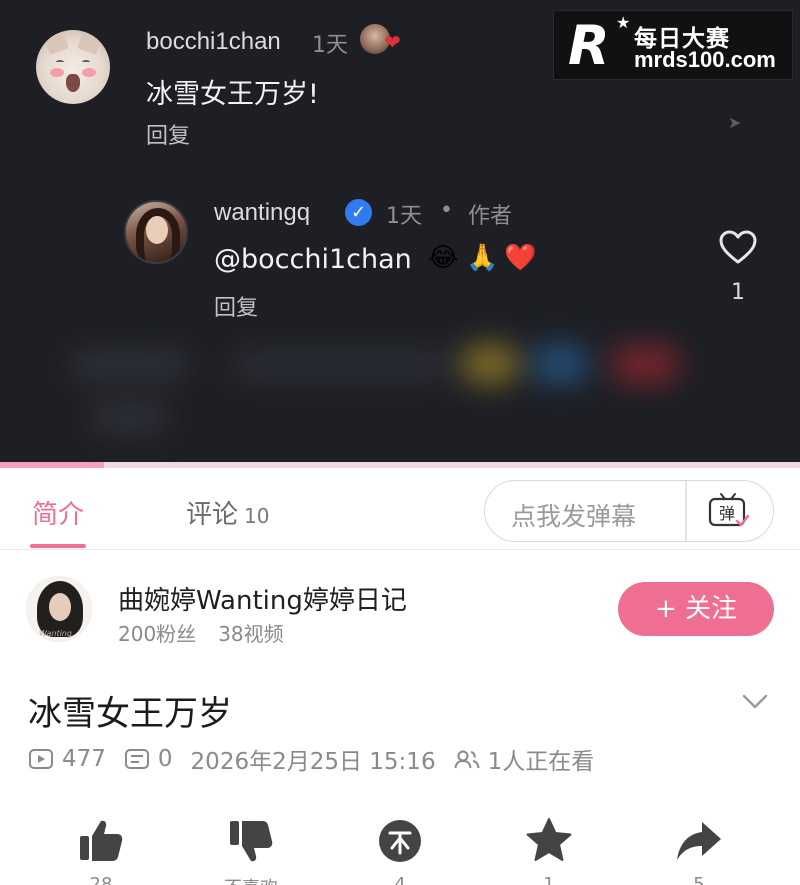  What do you see at coordinates (467, 759) in the screenshot?
I see `watching-people-icon` at bounding box center [467, 759].